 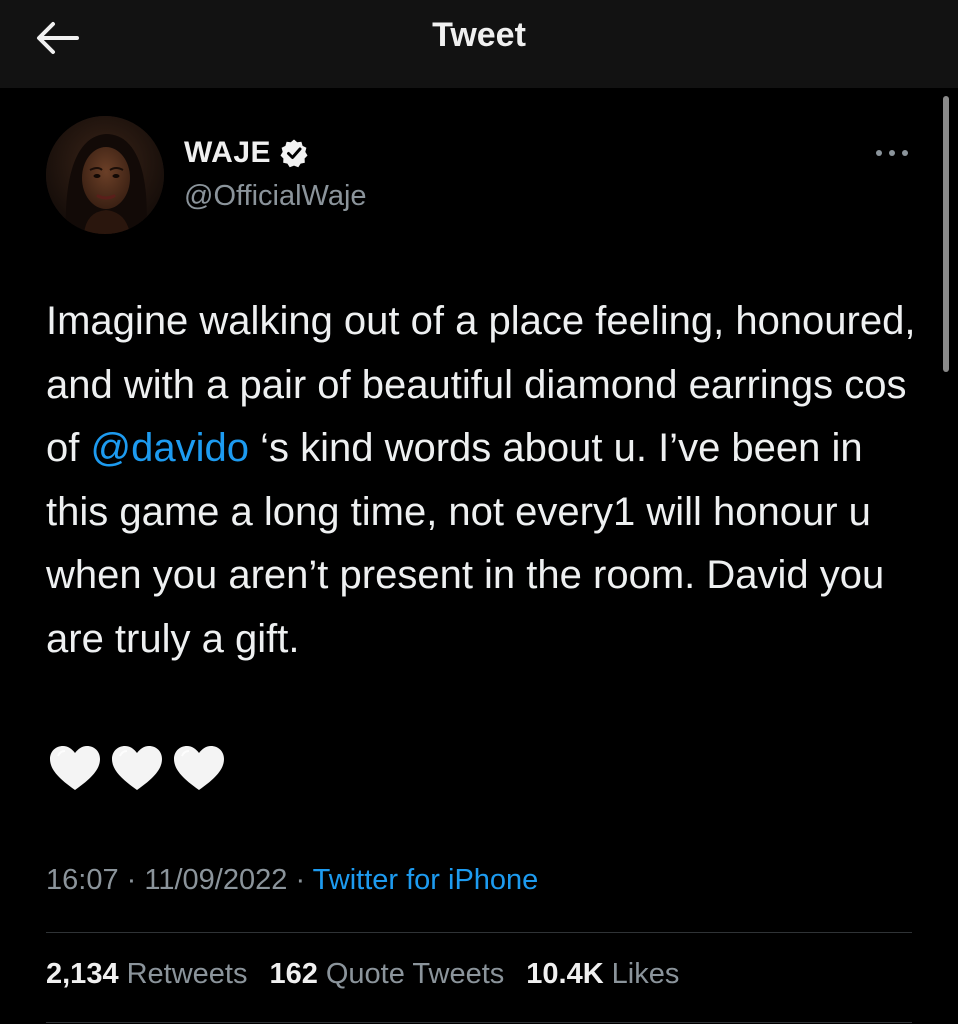 I want to click on page-title: Tweet, so click(x=479, y=35).